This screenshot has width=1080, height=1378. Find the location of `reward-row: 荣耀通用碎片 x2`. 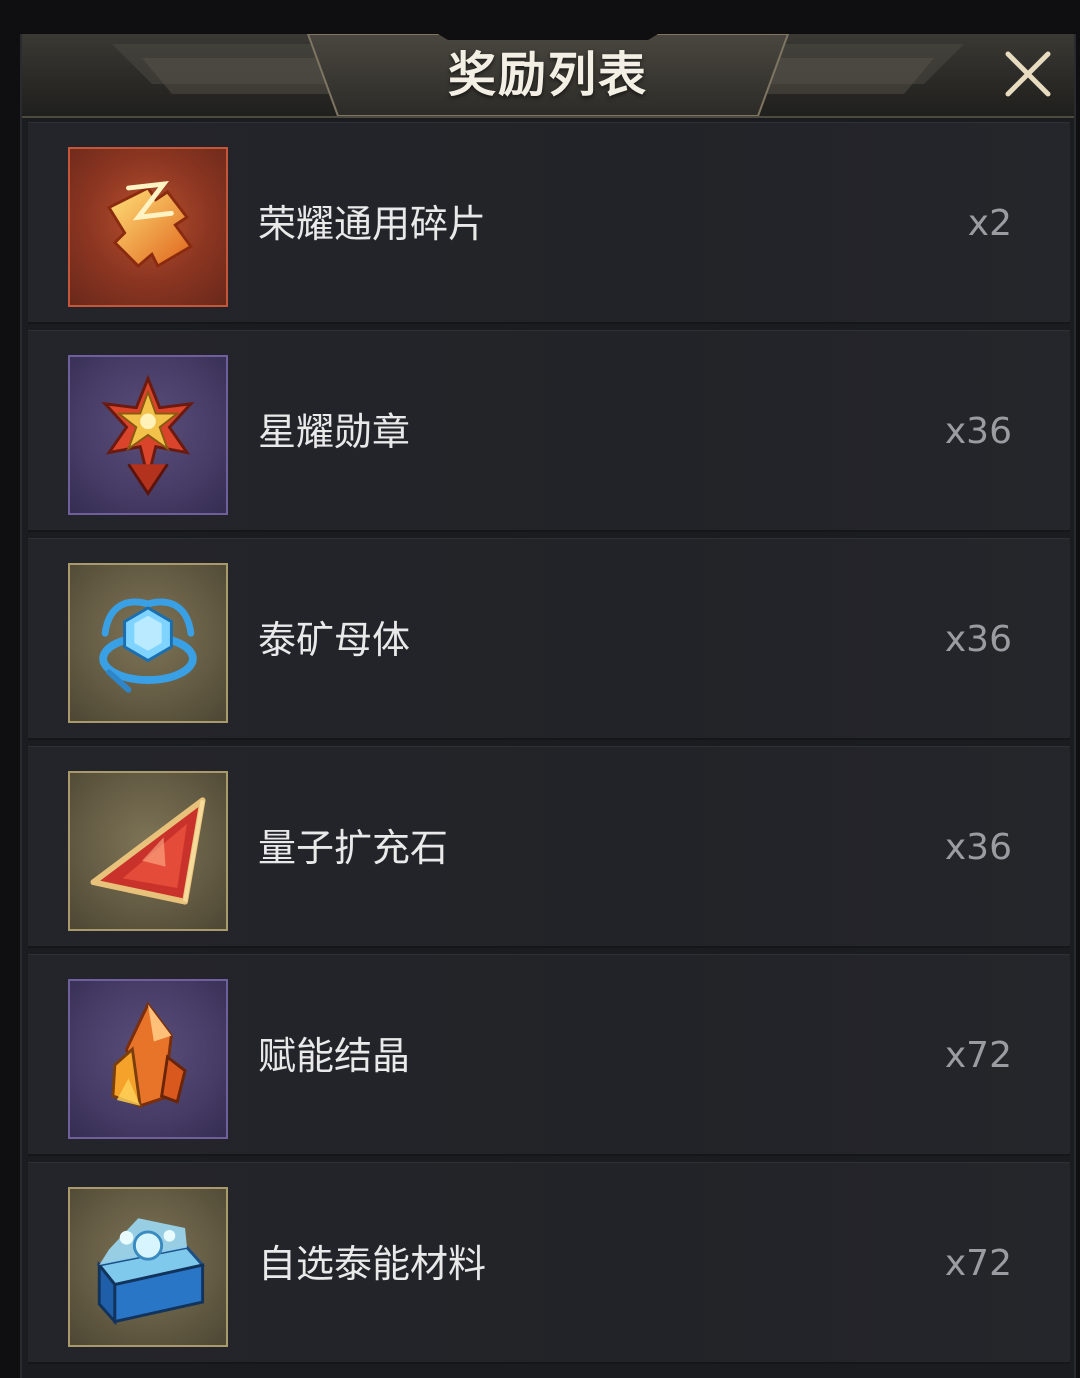

reward-row: 荣耀通用碎片 x2 is located at coordinates (549, 223).